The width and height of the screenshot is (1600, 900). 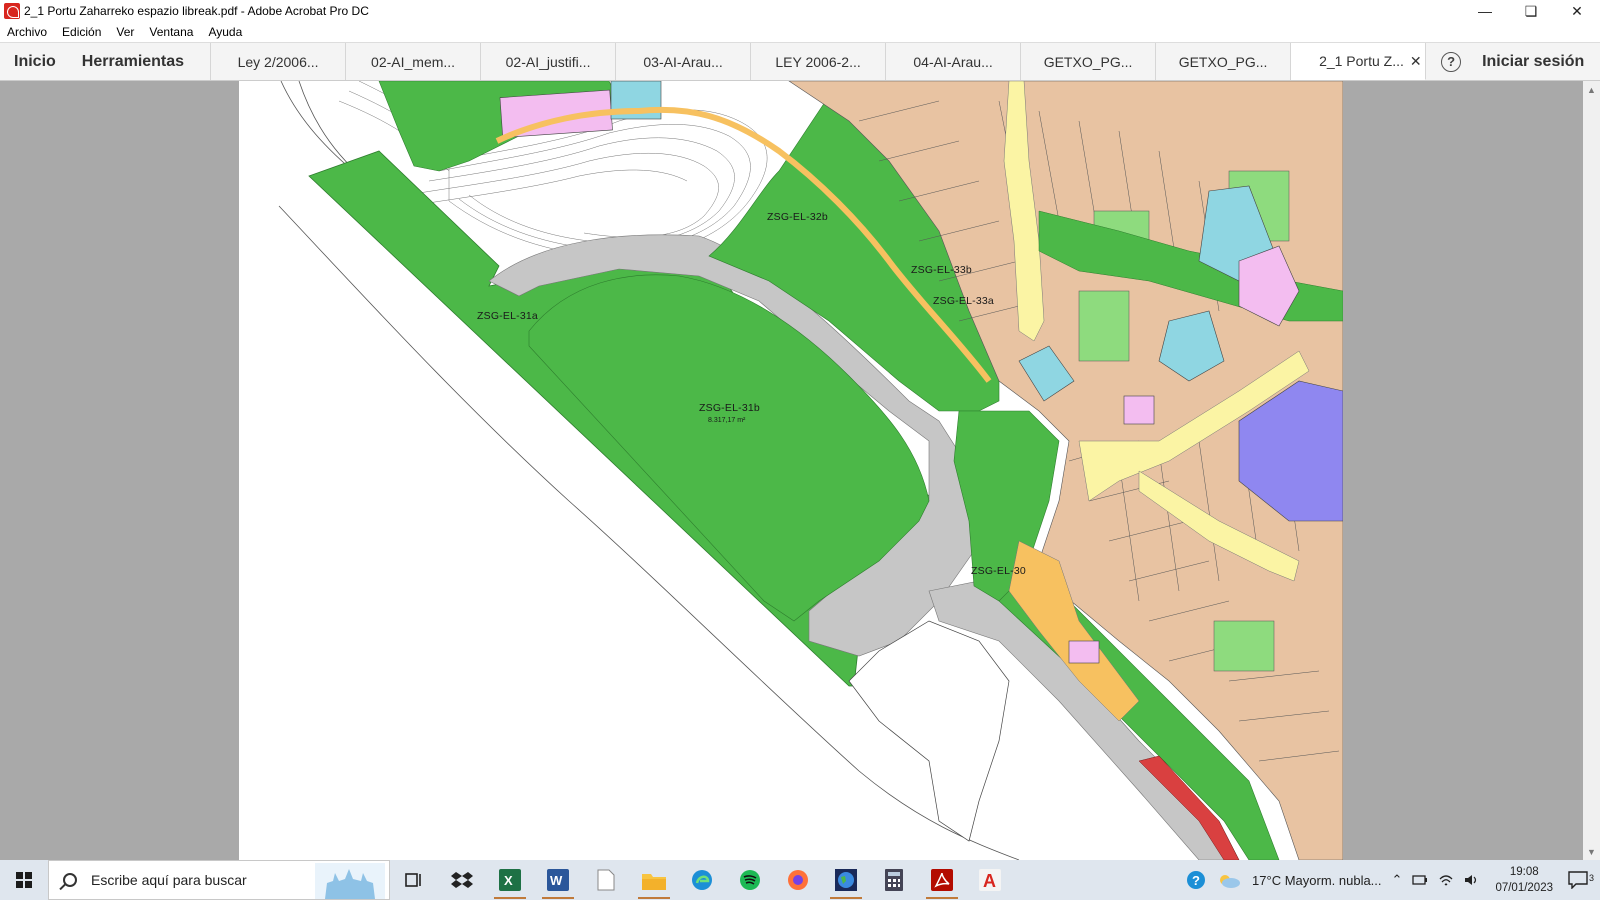 I want to click on doc-tab-active: 2_1 Portu Z... ✕, so click(x=1359, y=61).